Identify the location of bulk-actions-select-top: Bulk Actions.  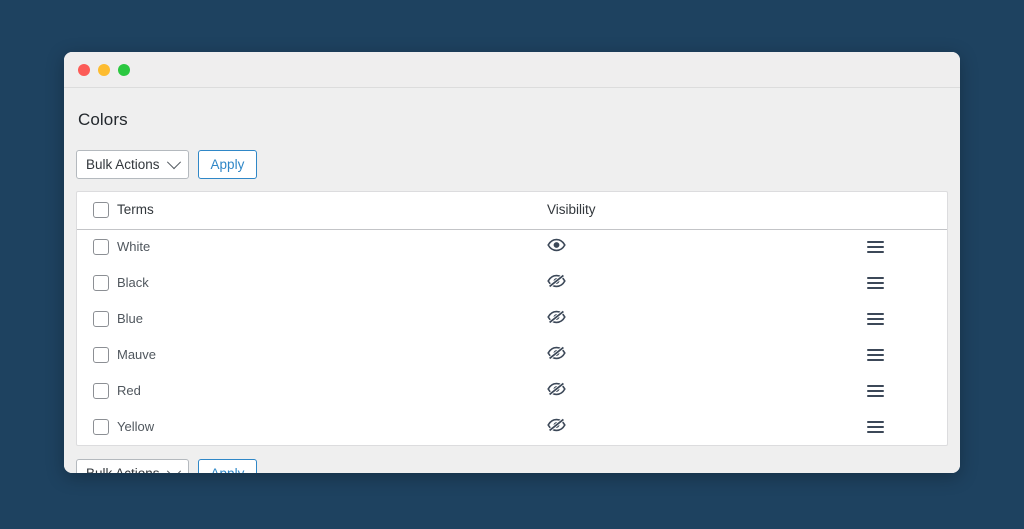
(132, 164).